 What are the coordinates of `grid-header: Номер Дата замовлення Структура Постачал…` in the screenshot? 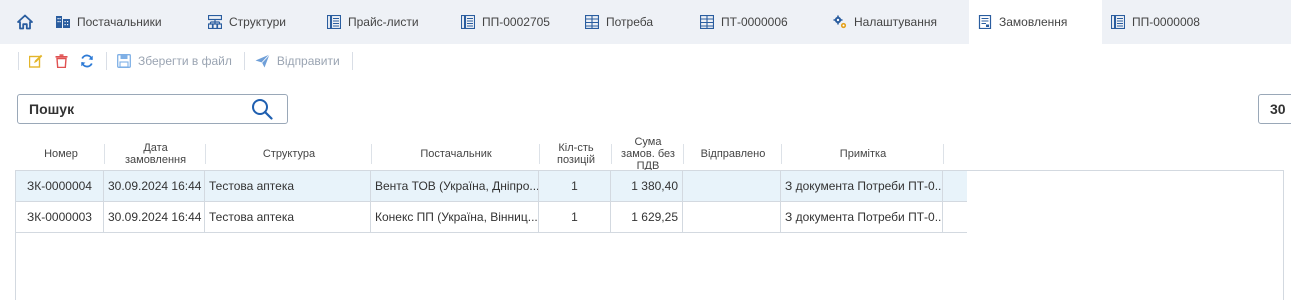 It's located at (480, 154).